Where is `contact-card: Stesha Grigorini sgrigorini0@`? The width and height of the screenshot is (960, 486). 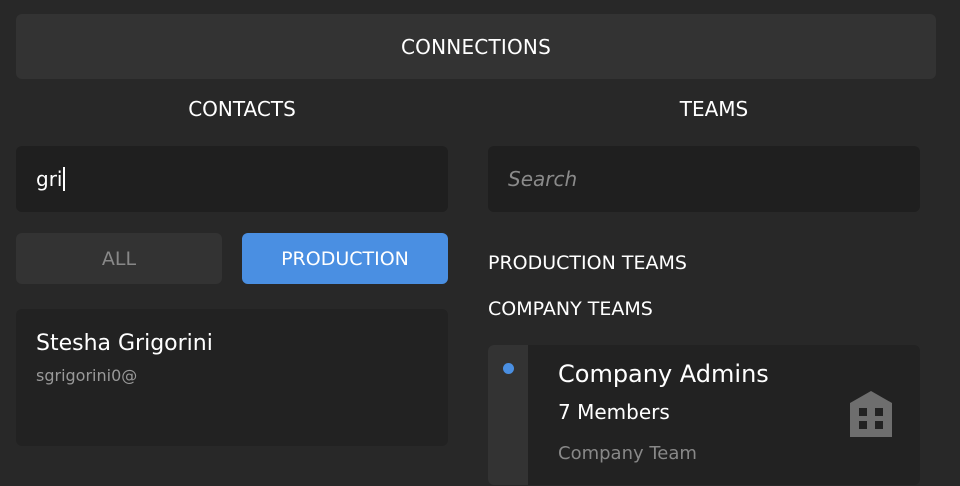 contact-card: Stesha Grigorini sgrigorini0@ is located at coordinates (232, 377).